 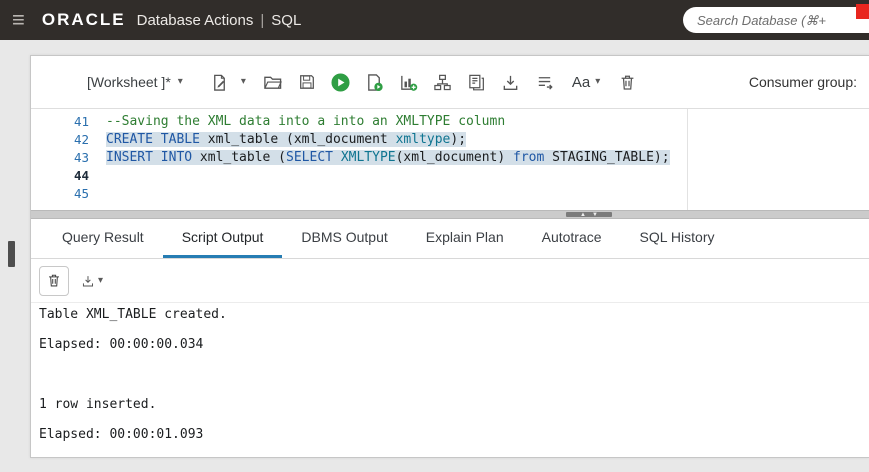 I want to click on section-name: SQL, so click(x=286, y=20).